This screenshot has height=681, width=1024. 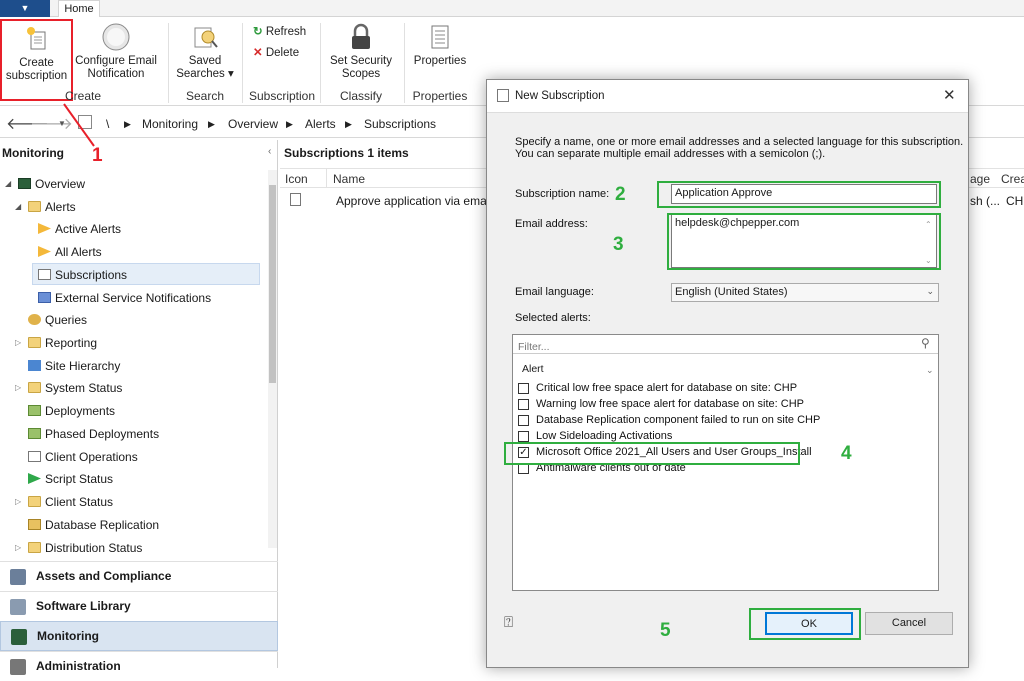 I want to click on ribbon-separator, so click(x=404, y=63).